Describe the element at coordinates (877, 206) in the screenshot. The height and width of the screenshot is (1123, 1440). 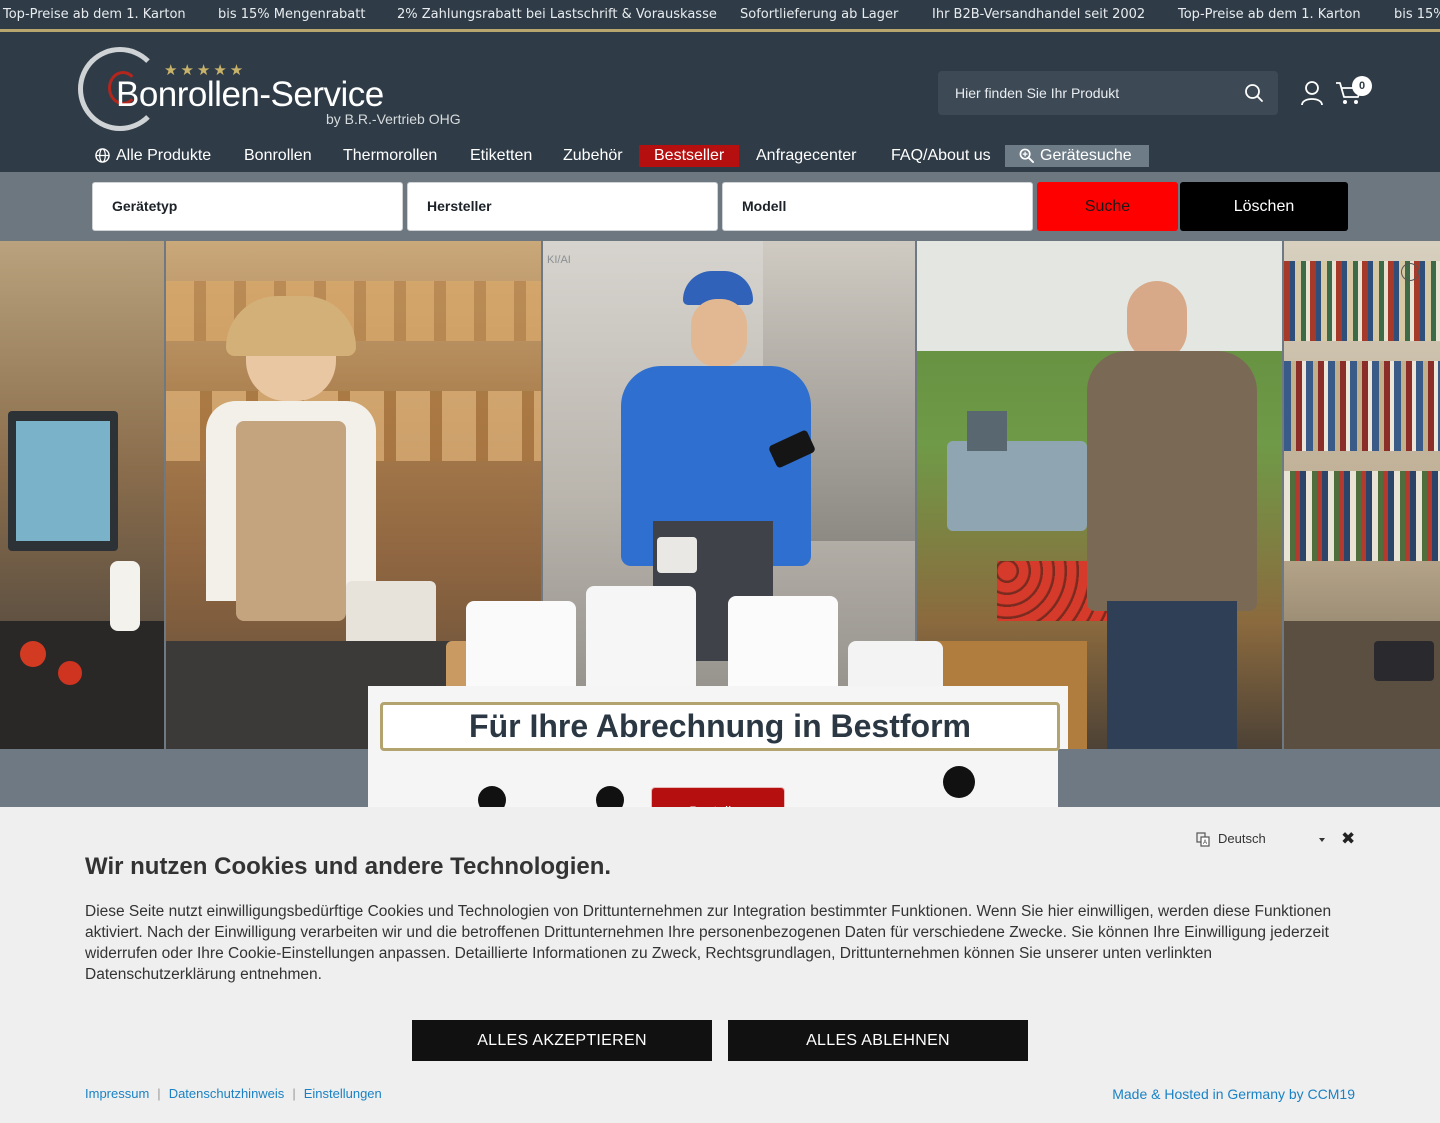
I see `model-select: Modell` at that location.